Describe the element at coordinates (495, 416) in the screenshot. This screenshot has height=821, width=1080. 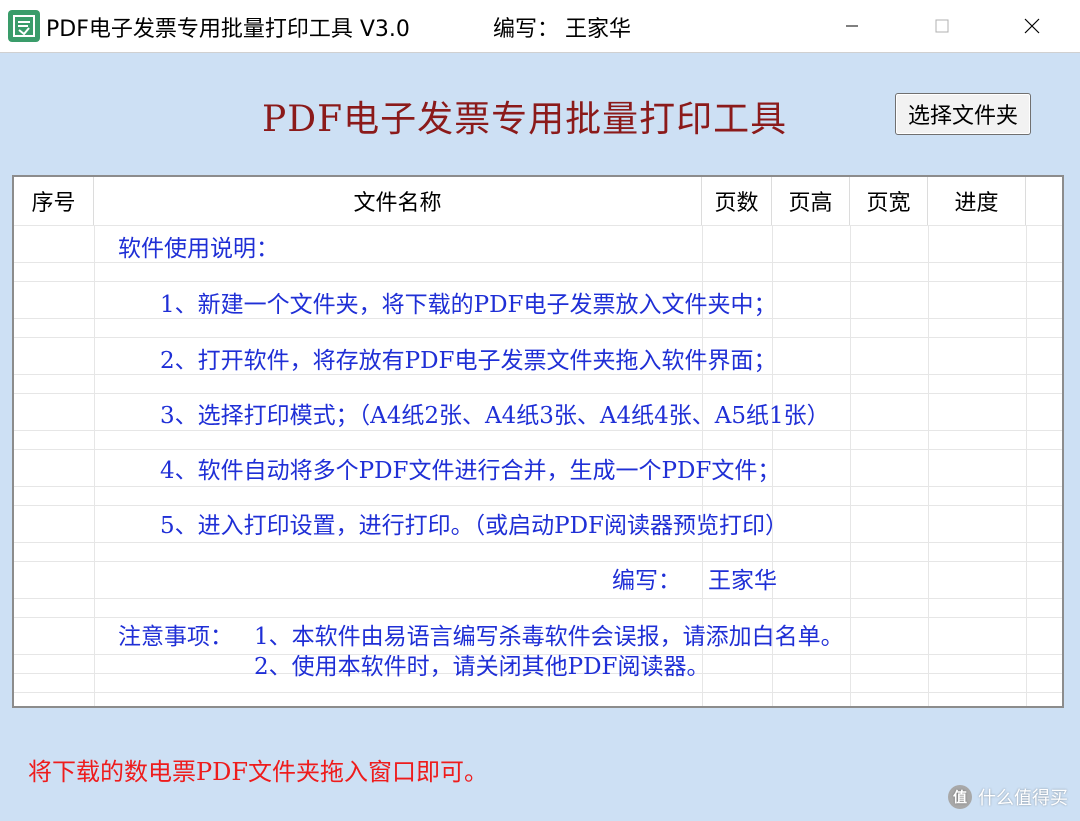
I see `instruction-step: 3、选择打印模式；（A4纸2张、A4纸3张、A4纸4张、A5纸1张）` at that location.